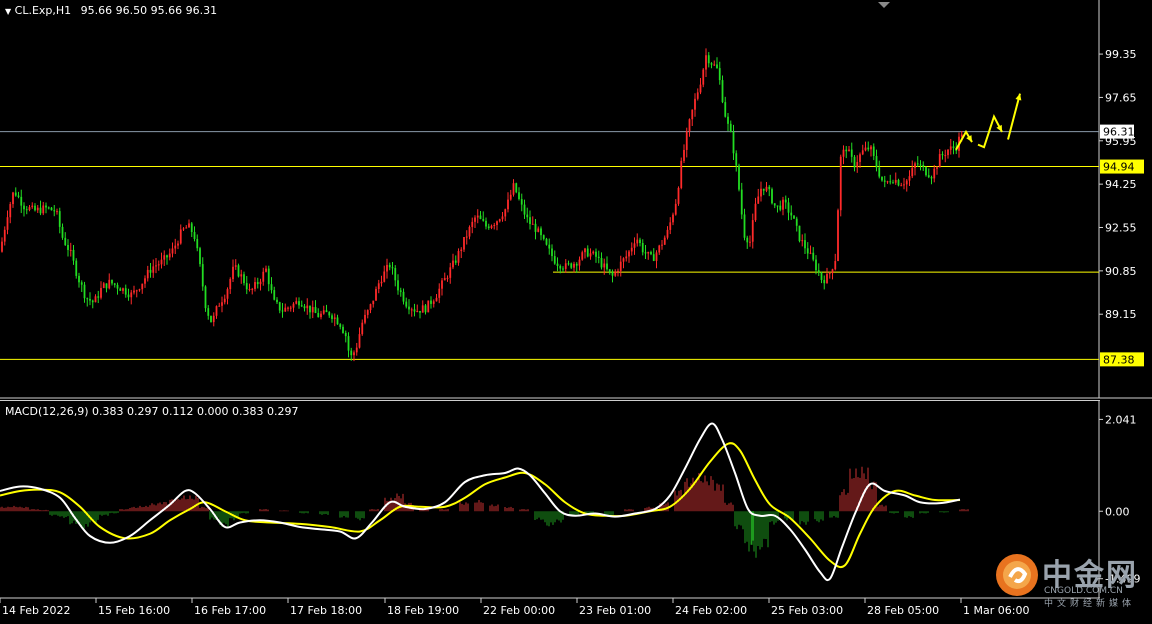  I want to click on x-tick-label: 22 Feb 00:00, so click(519, 610).